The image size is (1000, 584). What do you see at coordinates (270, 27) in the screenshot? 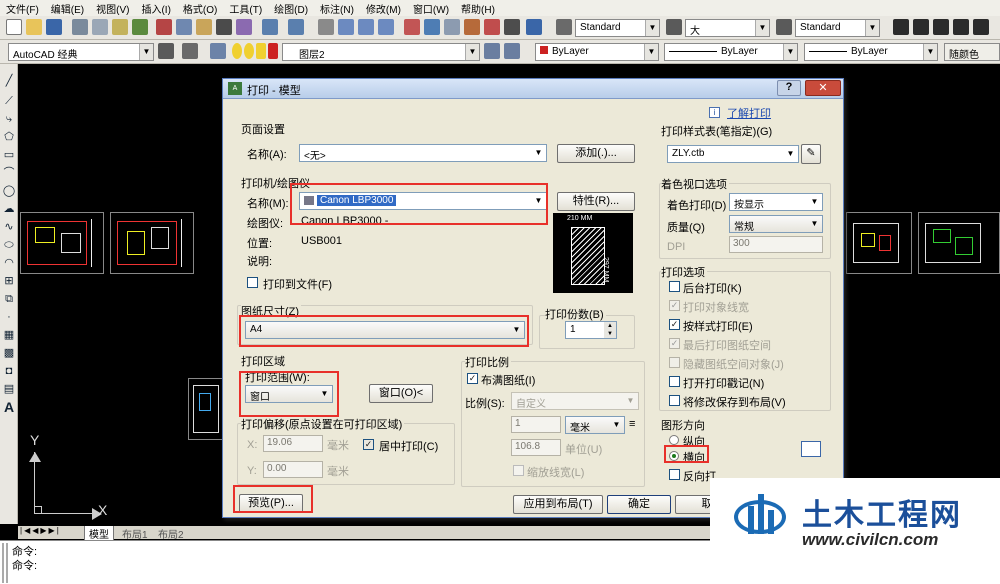
I see `undo-icon` at bounding box center [270, 27].